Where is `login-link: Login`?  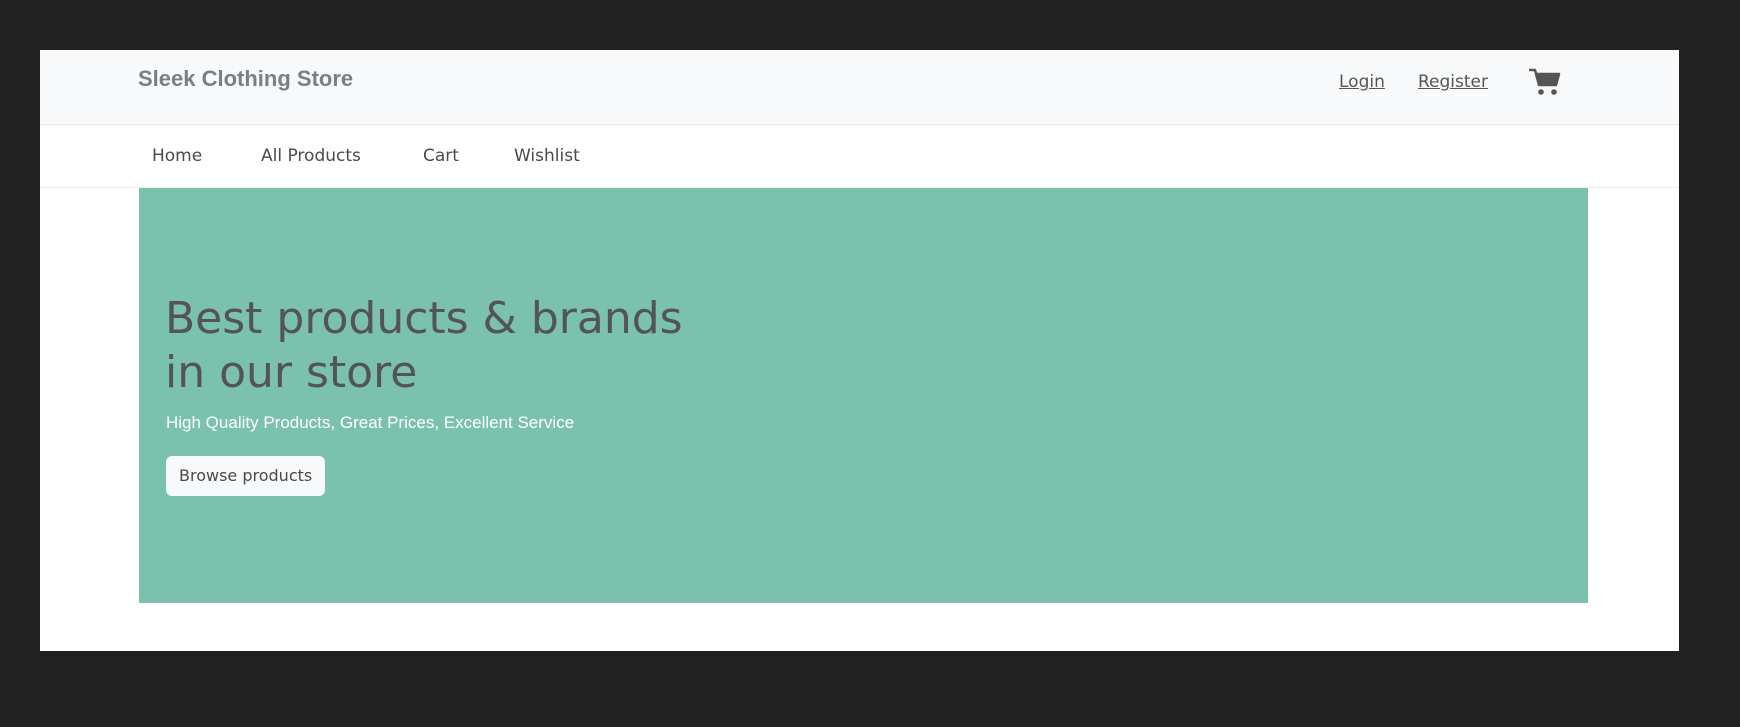 login-link: Login is located at coordinates (1362, 82).